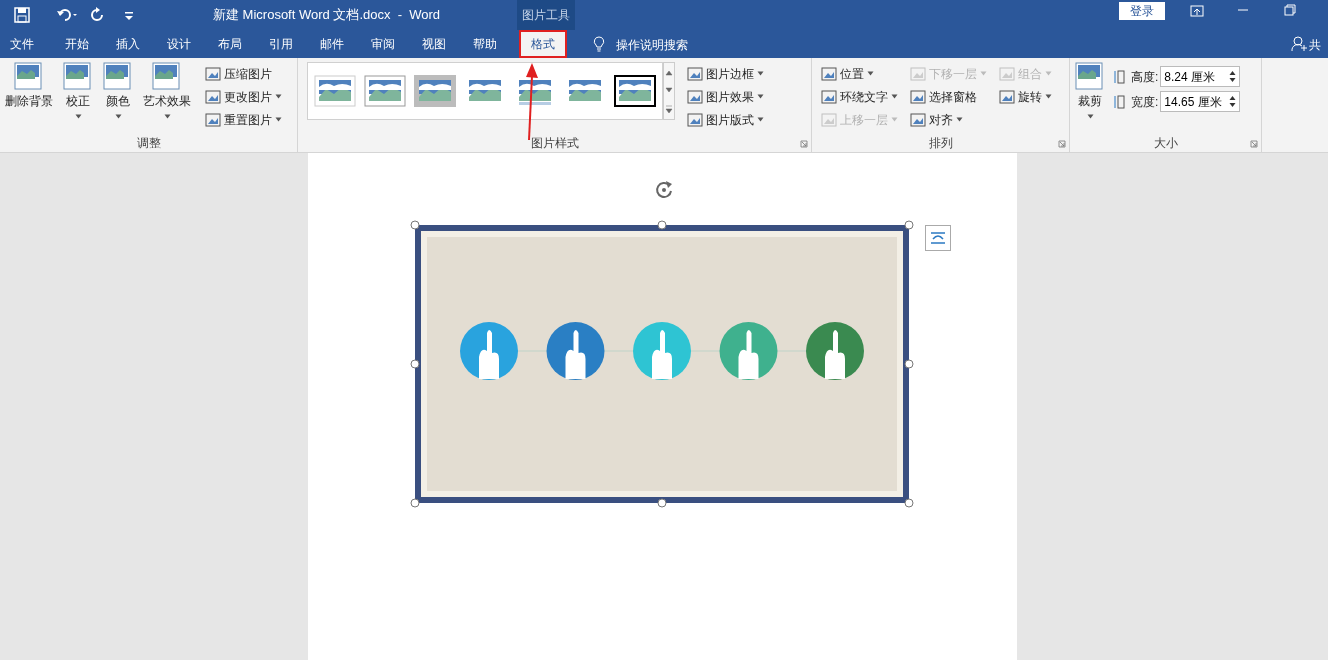  Describe the element at coordinates (937, 238) in the screenshot. I see `layout-options-icon` at that location.